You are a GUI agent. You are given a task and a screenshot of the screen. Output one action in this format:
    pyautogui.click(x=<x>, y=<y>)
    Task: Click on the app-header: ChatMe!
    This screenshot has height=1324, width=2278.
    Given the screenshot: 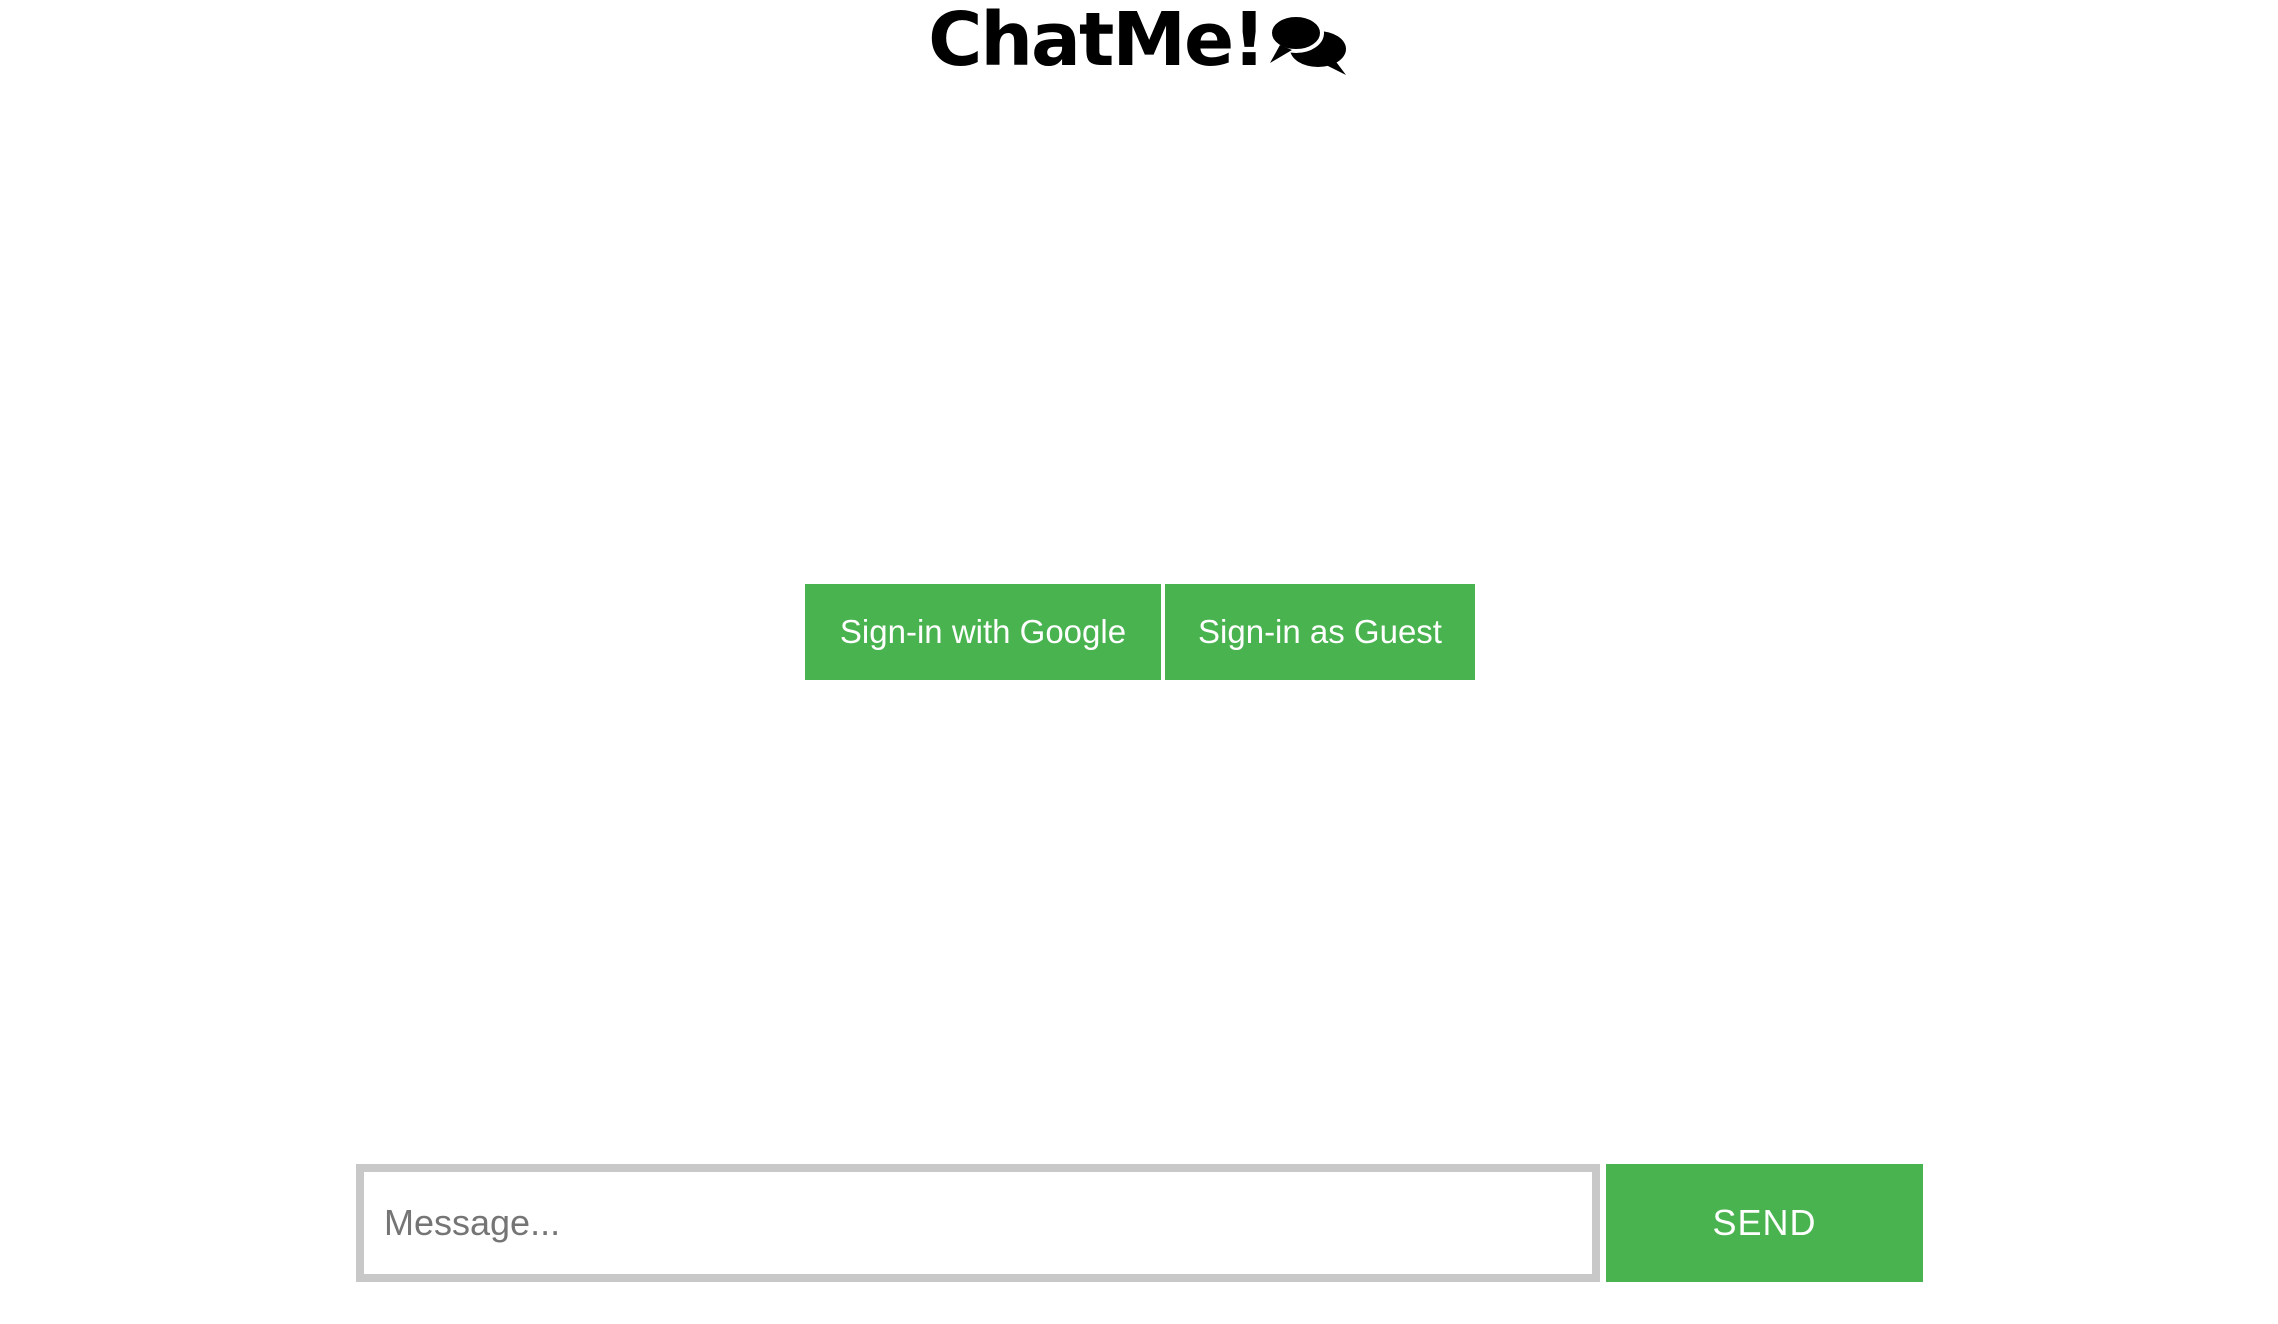 What is the action you would take?
    pyautogui.click(x=1139, y=40)
    